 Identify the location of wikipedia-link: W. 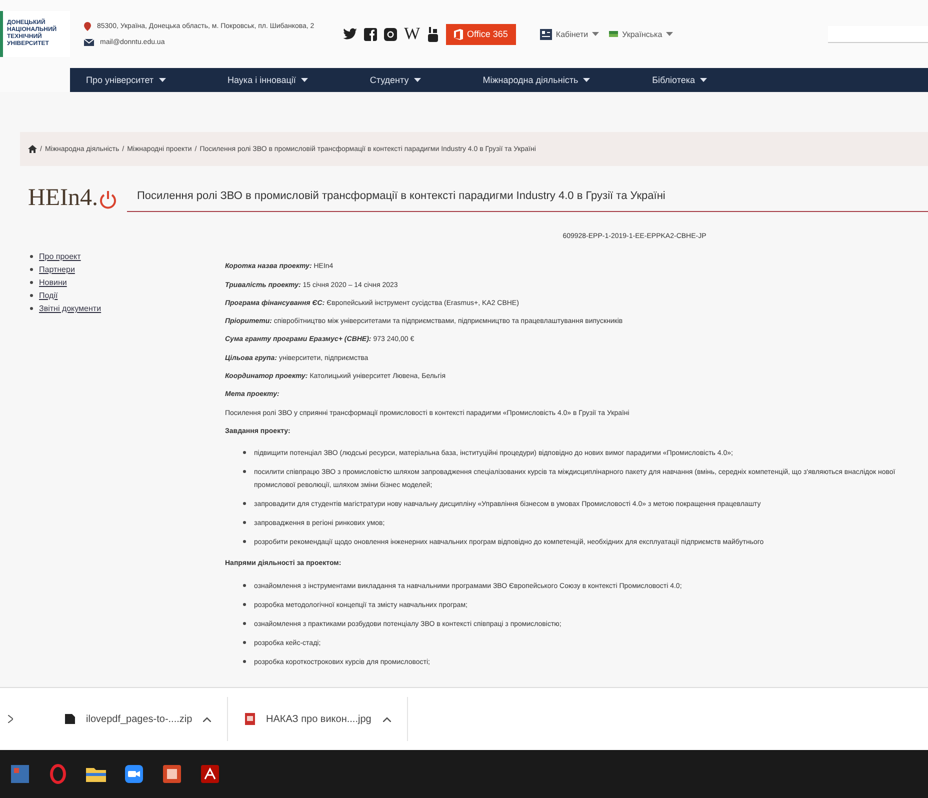
(412, 34).